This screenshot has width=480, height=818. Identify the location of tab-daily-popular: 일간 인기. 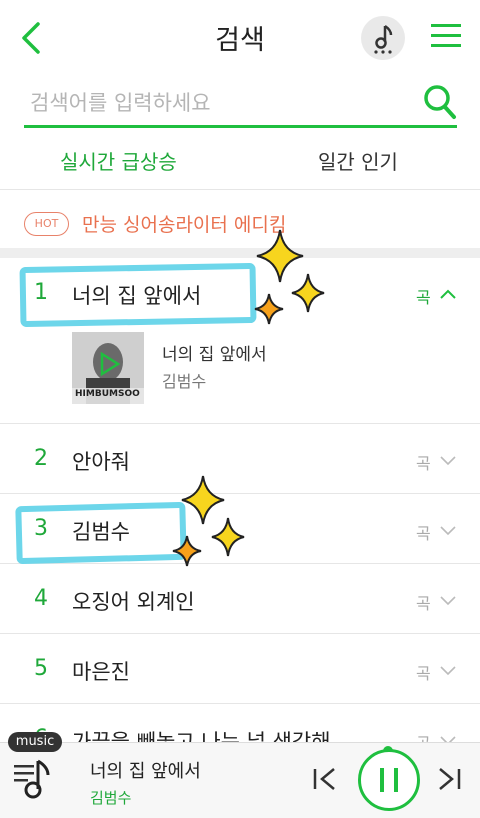
(358, 160).